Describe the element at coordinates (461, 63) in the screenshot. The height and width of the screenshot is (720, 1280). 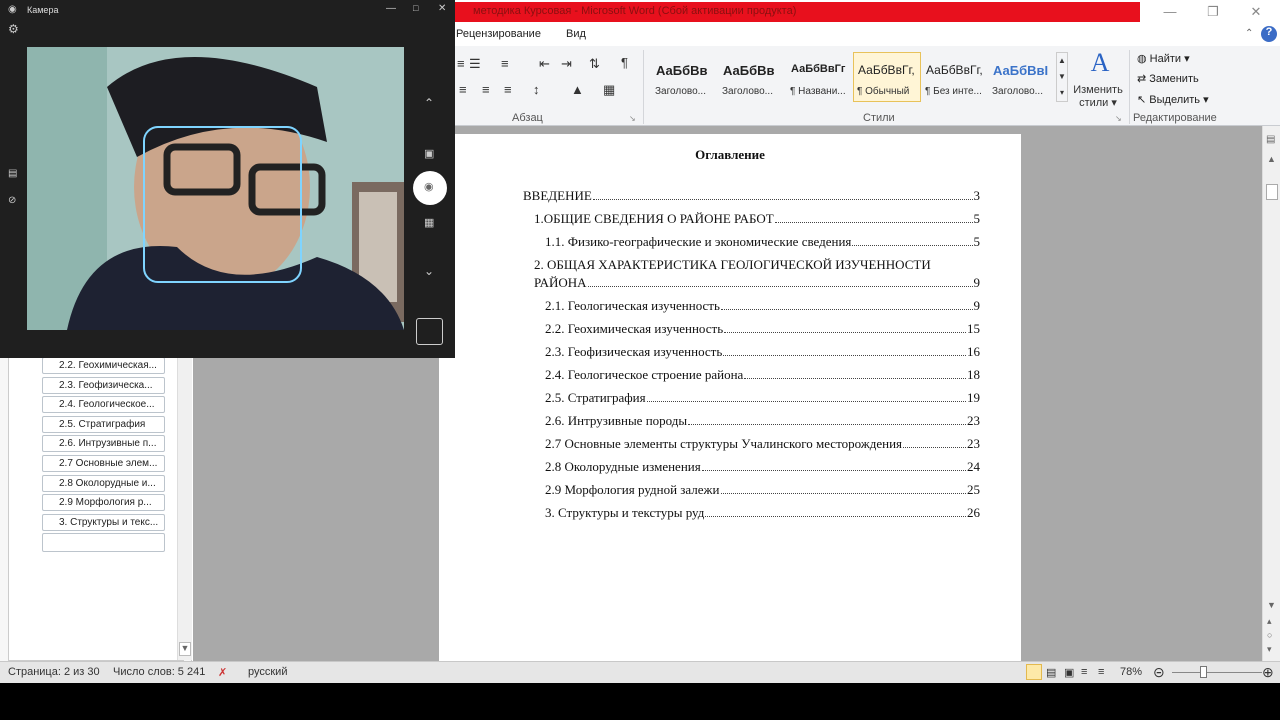
I see `bullets-list-icon: ≡` at that location.